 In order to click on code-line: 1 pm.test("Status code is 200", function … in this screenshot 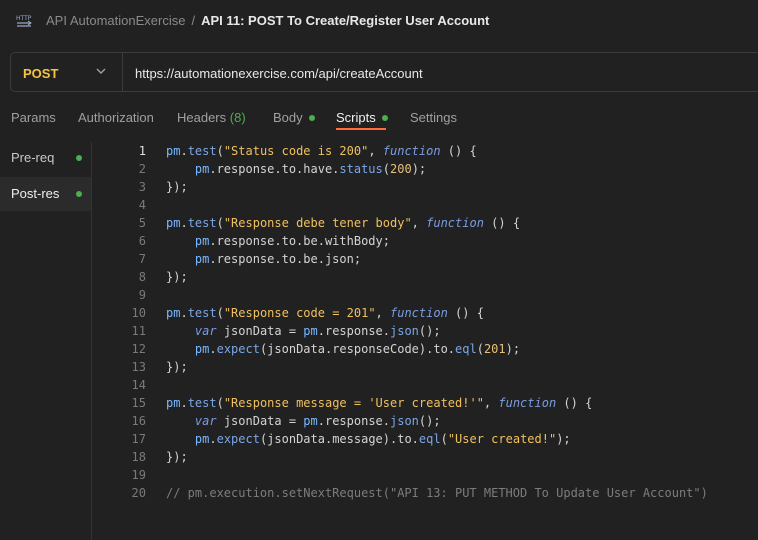, I will do `click(379, 151)`.